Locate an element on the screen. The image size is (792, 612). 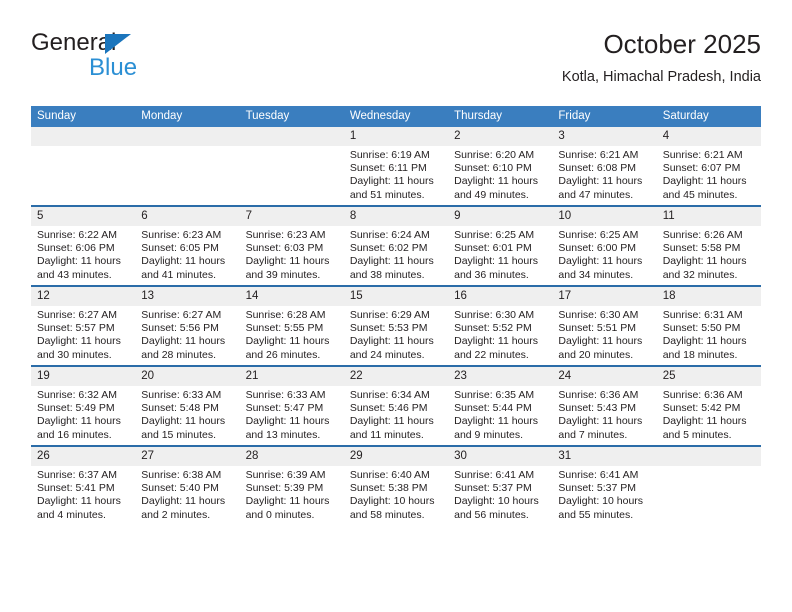
daylight-text-line2: and 22 minutes. is located at coordinates (491, 354).